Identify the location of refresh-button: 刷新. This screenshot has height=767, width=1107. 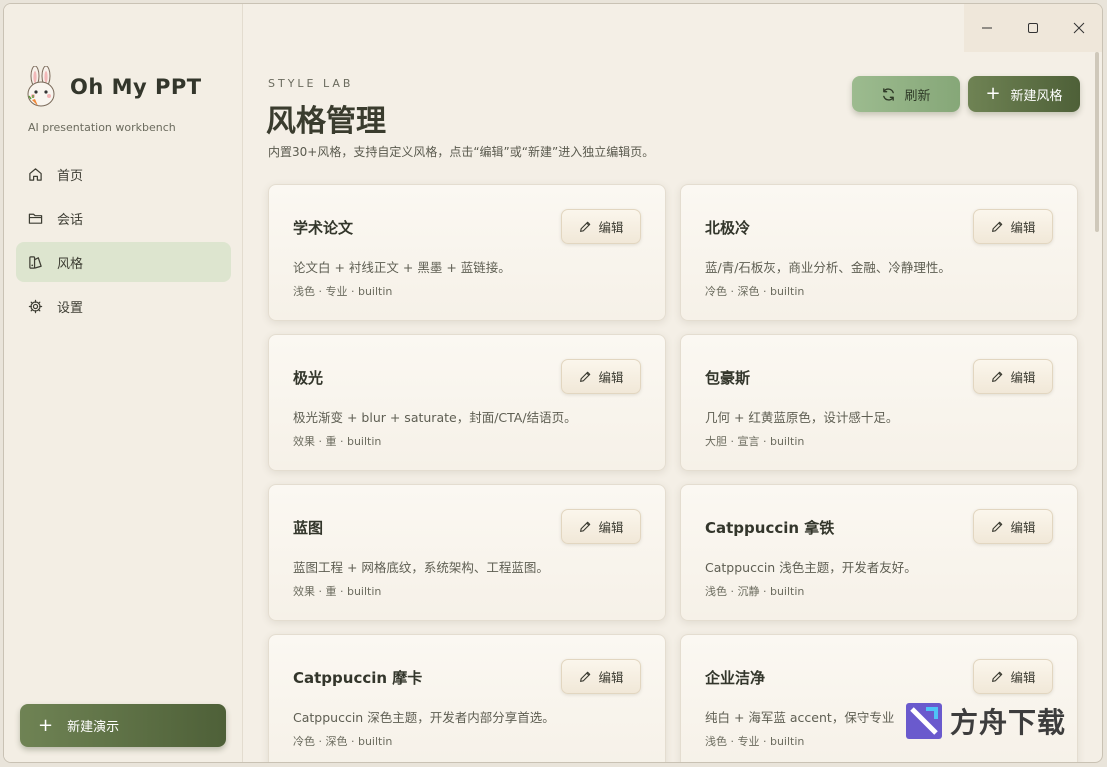
(906, 94).